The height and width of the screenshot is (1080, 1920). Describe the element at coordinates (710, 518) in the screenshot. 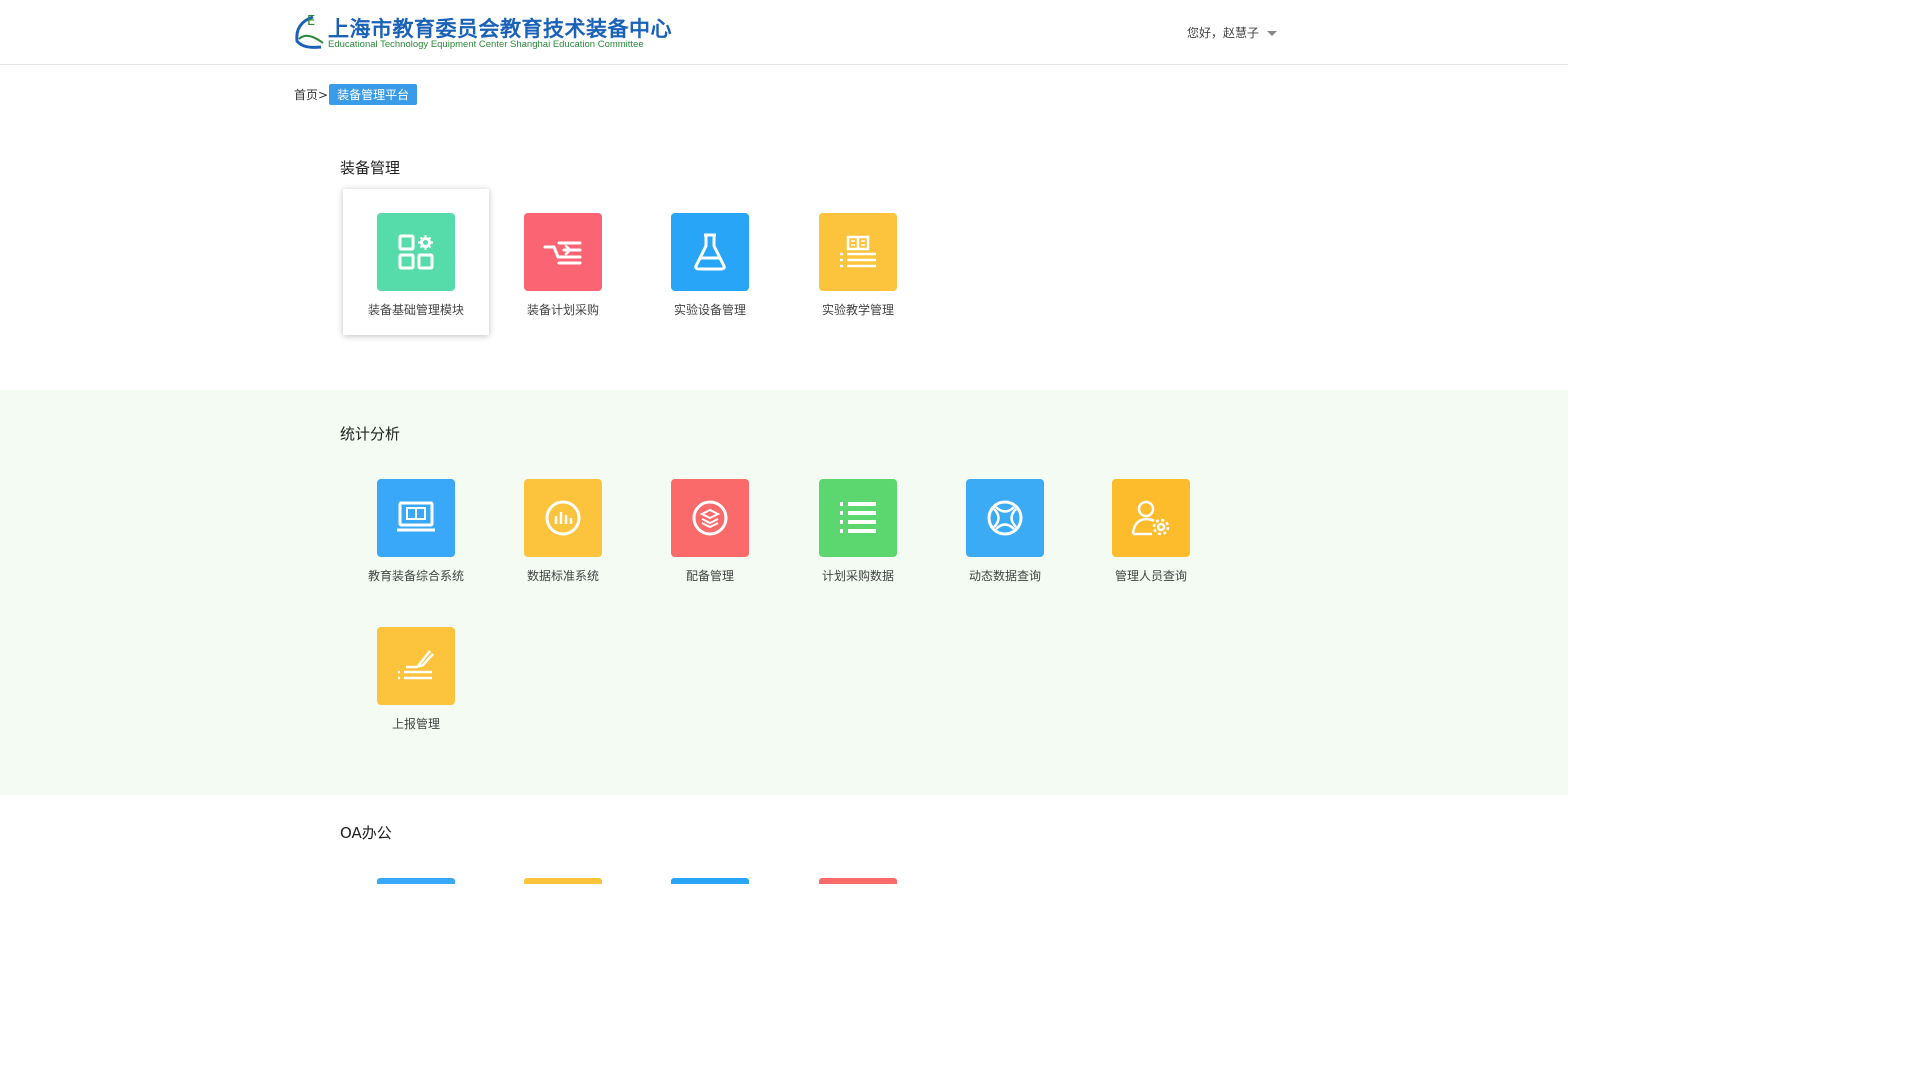

I see `layers-circle-icon` at that location.